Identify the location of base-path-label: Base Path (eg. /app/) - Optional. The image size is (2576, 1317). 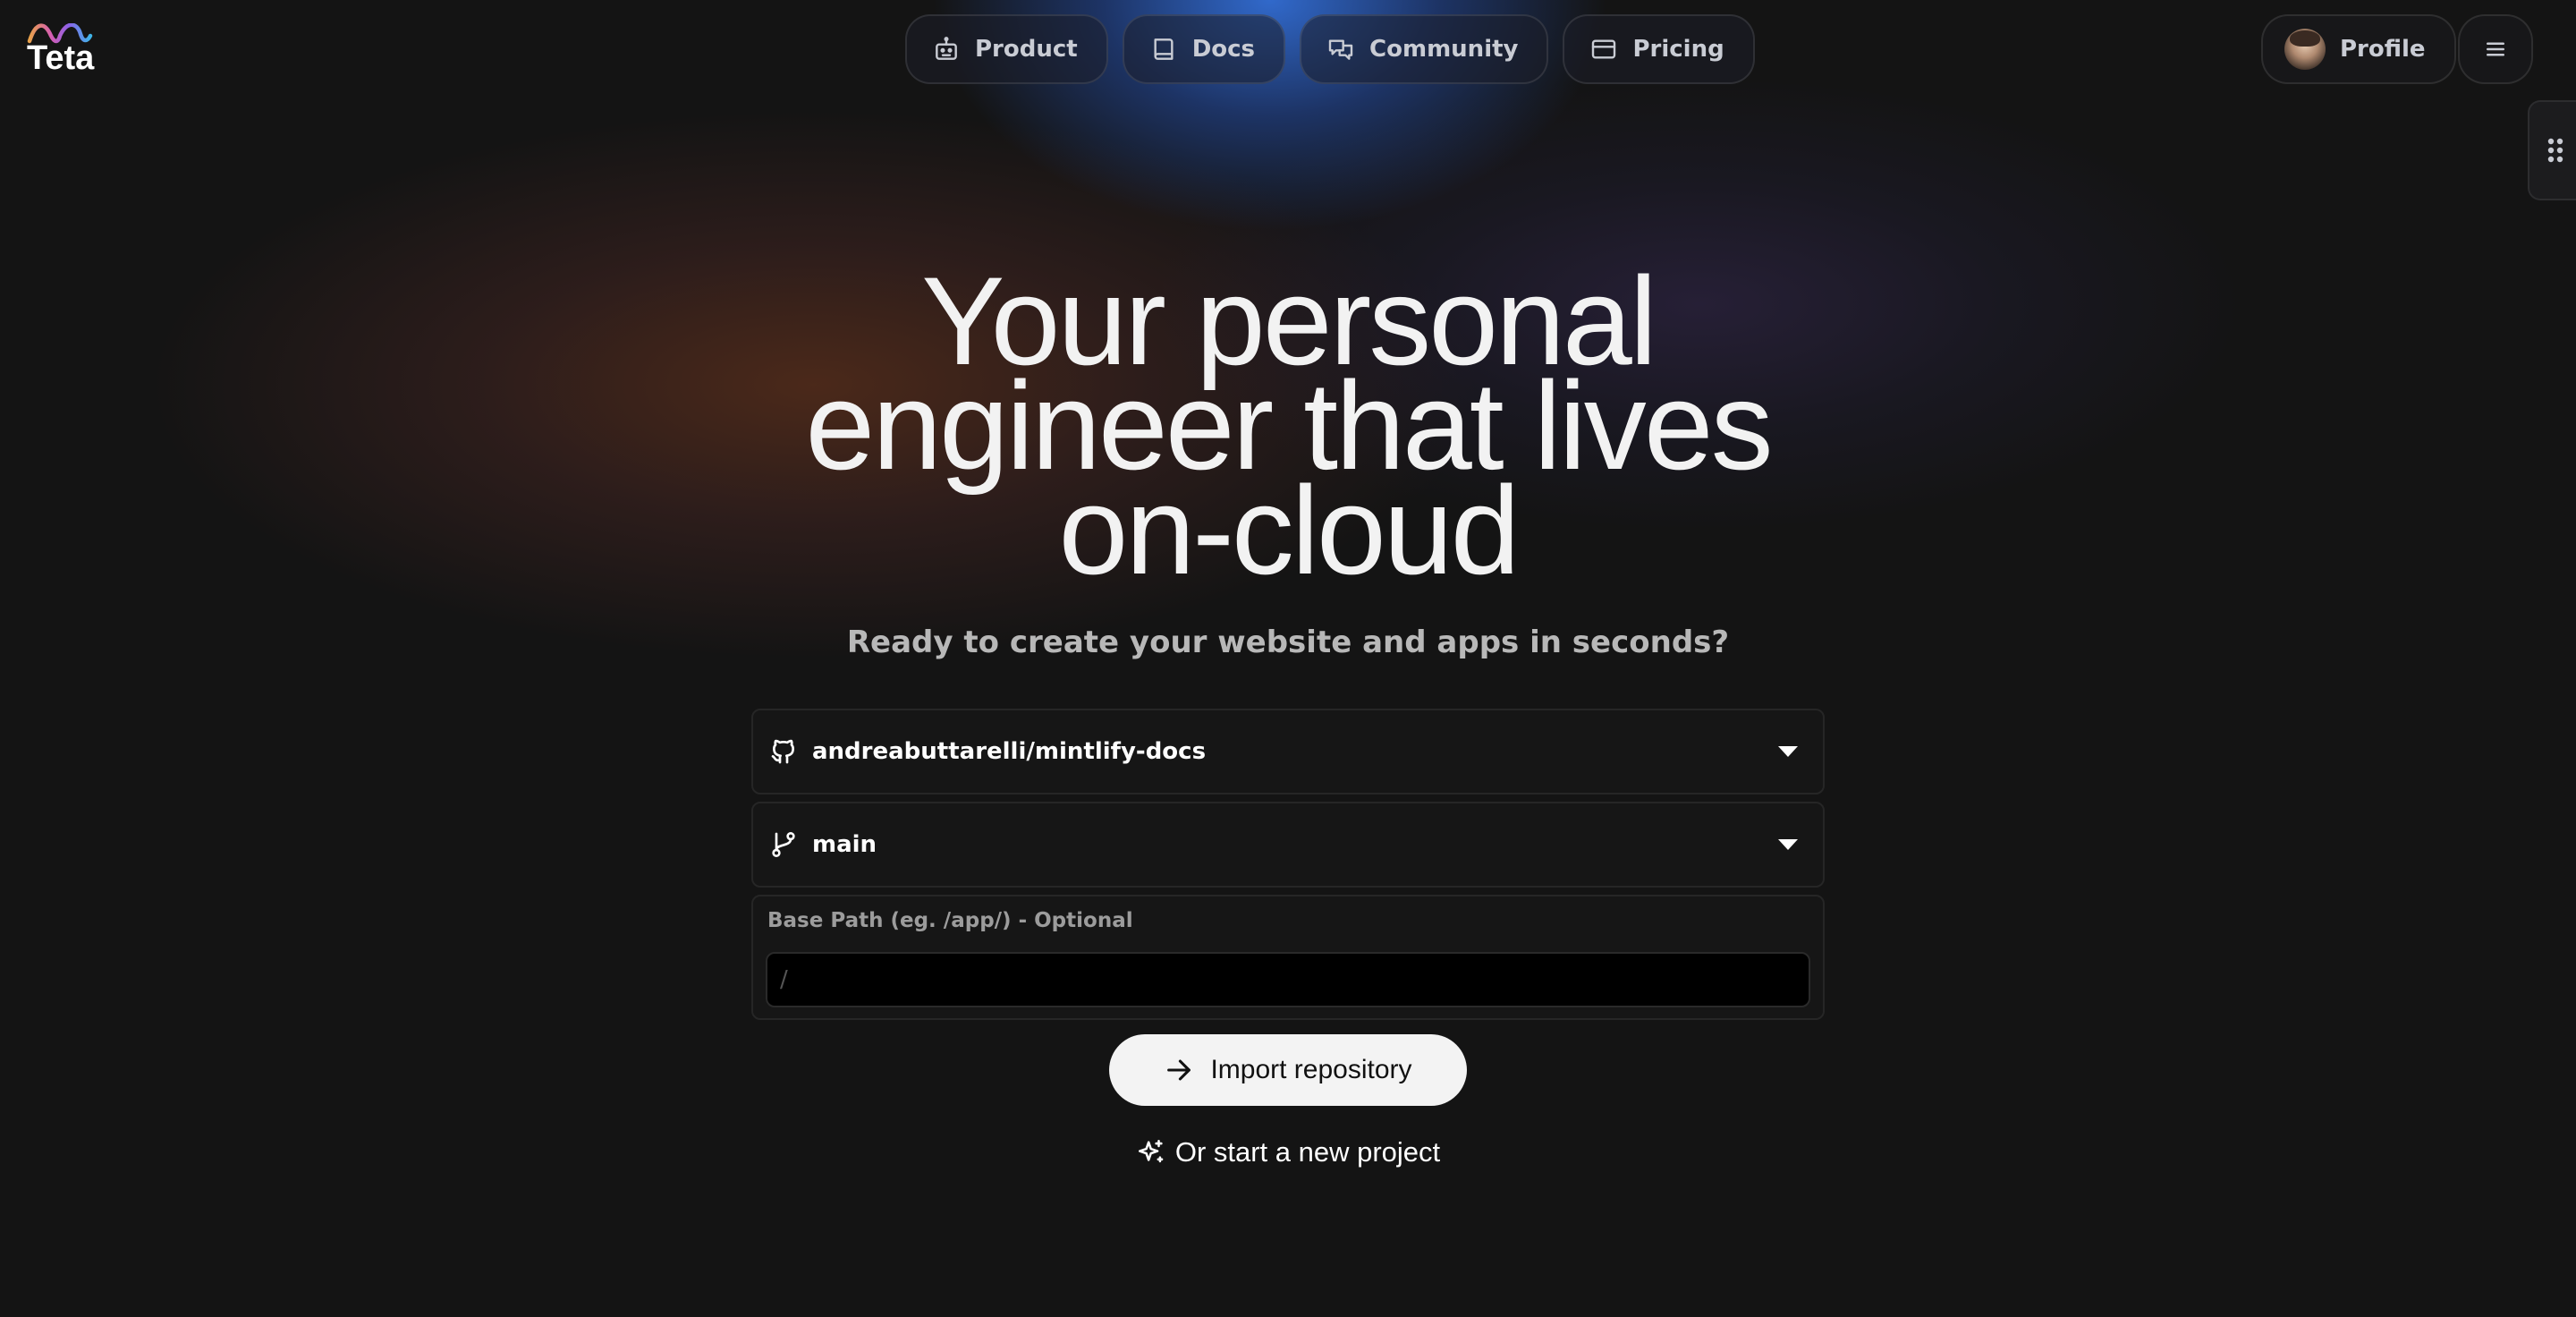
(950, 921).